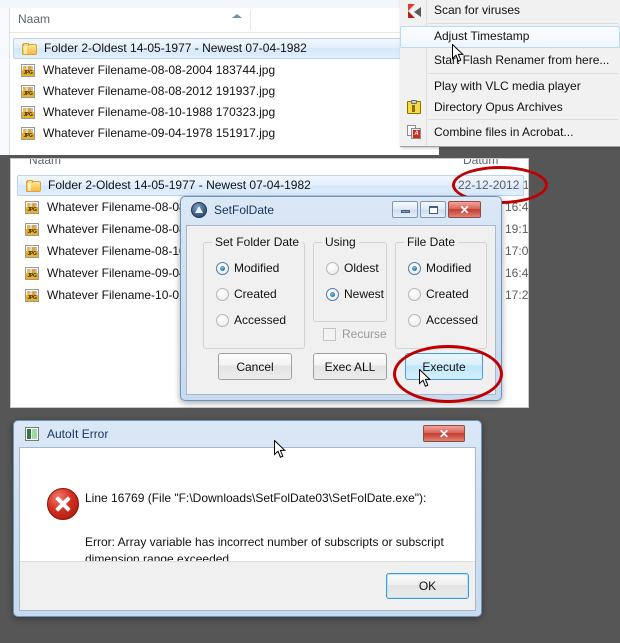 The width and height of the screenshot is (620, 643). Describe the element at coordinates (414, 107) in the screenshot. I see `directory-opus-icon` at that location.